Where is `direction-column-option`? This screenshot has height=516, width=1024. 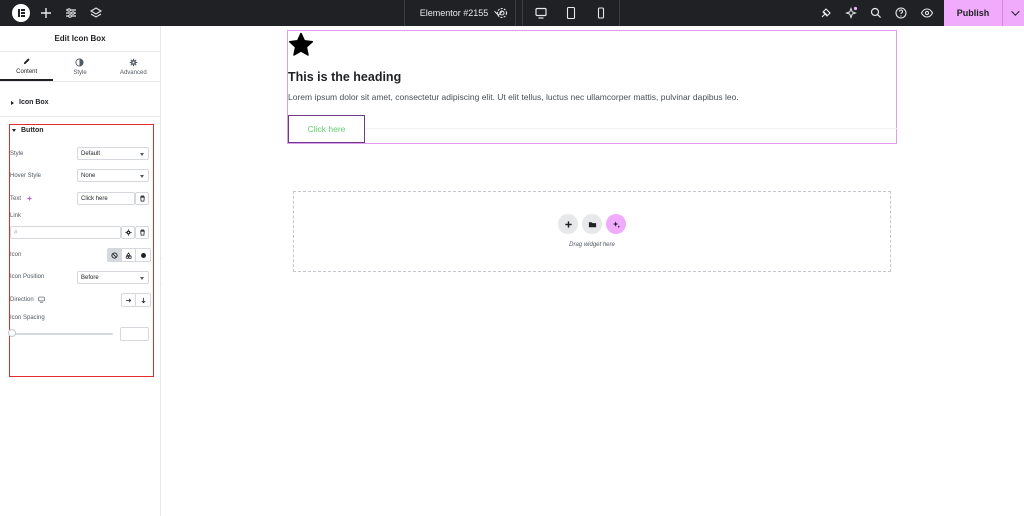 direction-column-option is located at coordinates (143, 300).